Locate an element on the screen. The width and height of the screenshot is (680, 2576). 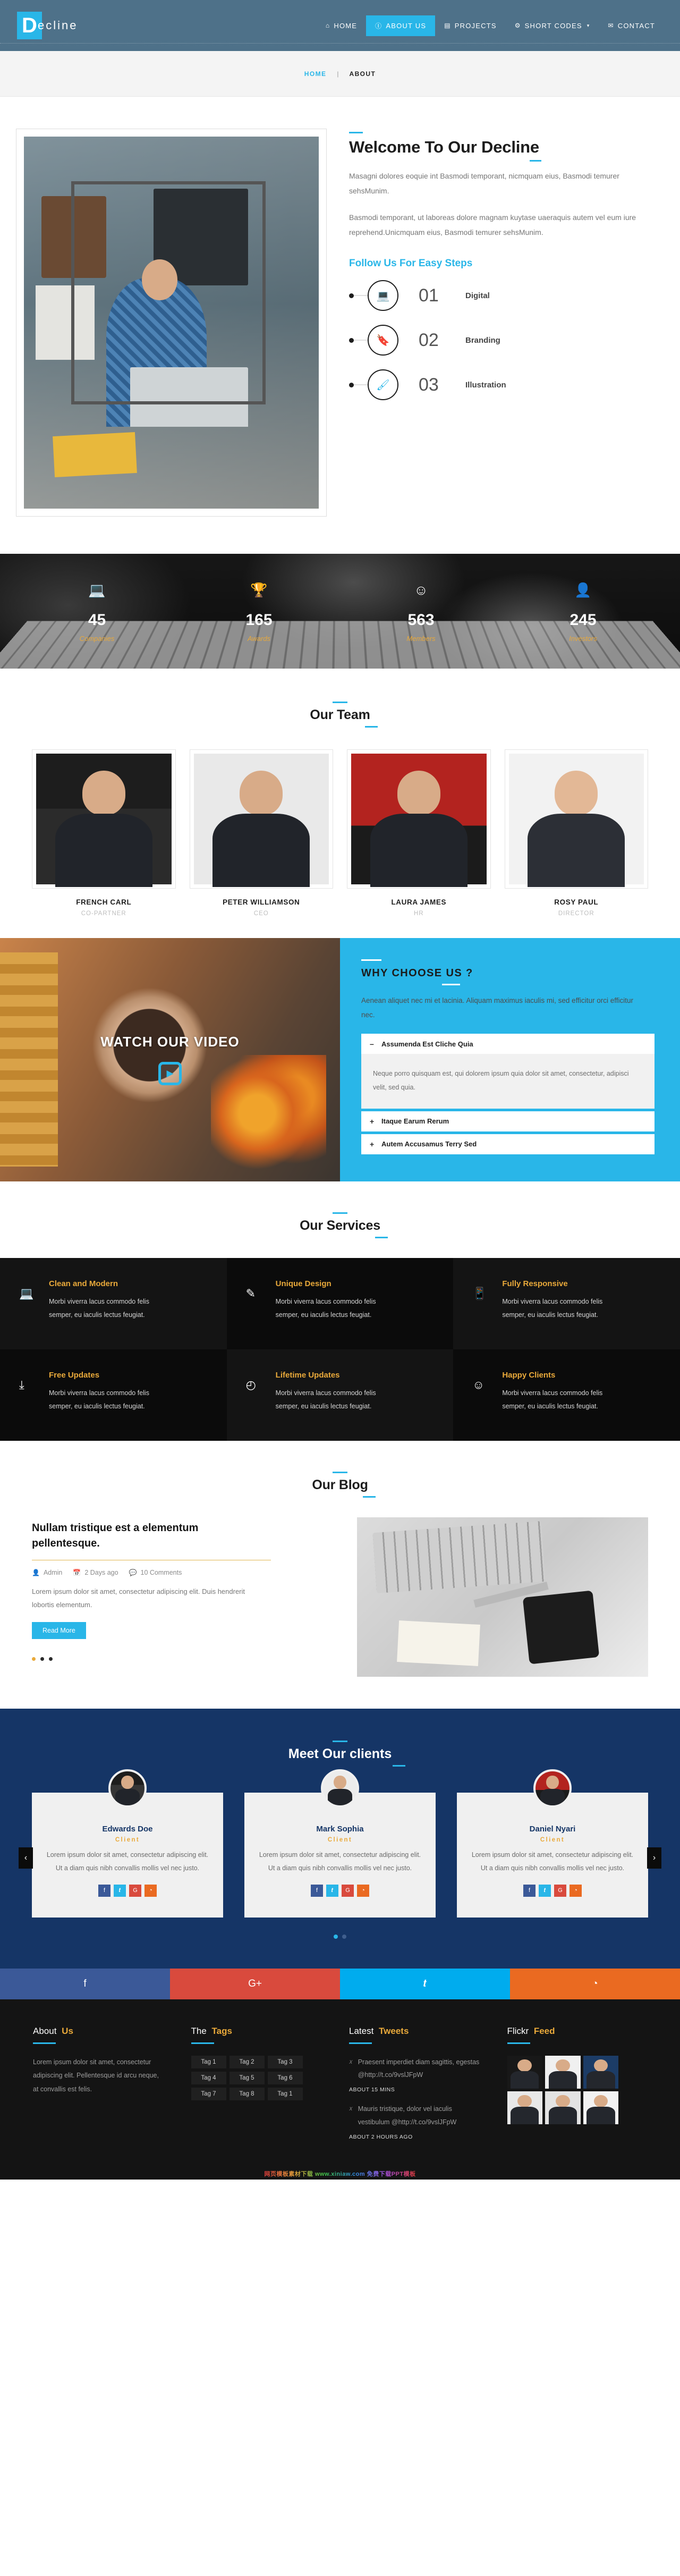
clients-prev-button: ‹ is located at coordinates (26, 1858).